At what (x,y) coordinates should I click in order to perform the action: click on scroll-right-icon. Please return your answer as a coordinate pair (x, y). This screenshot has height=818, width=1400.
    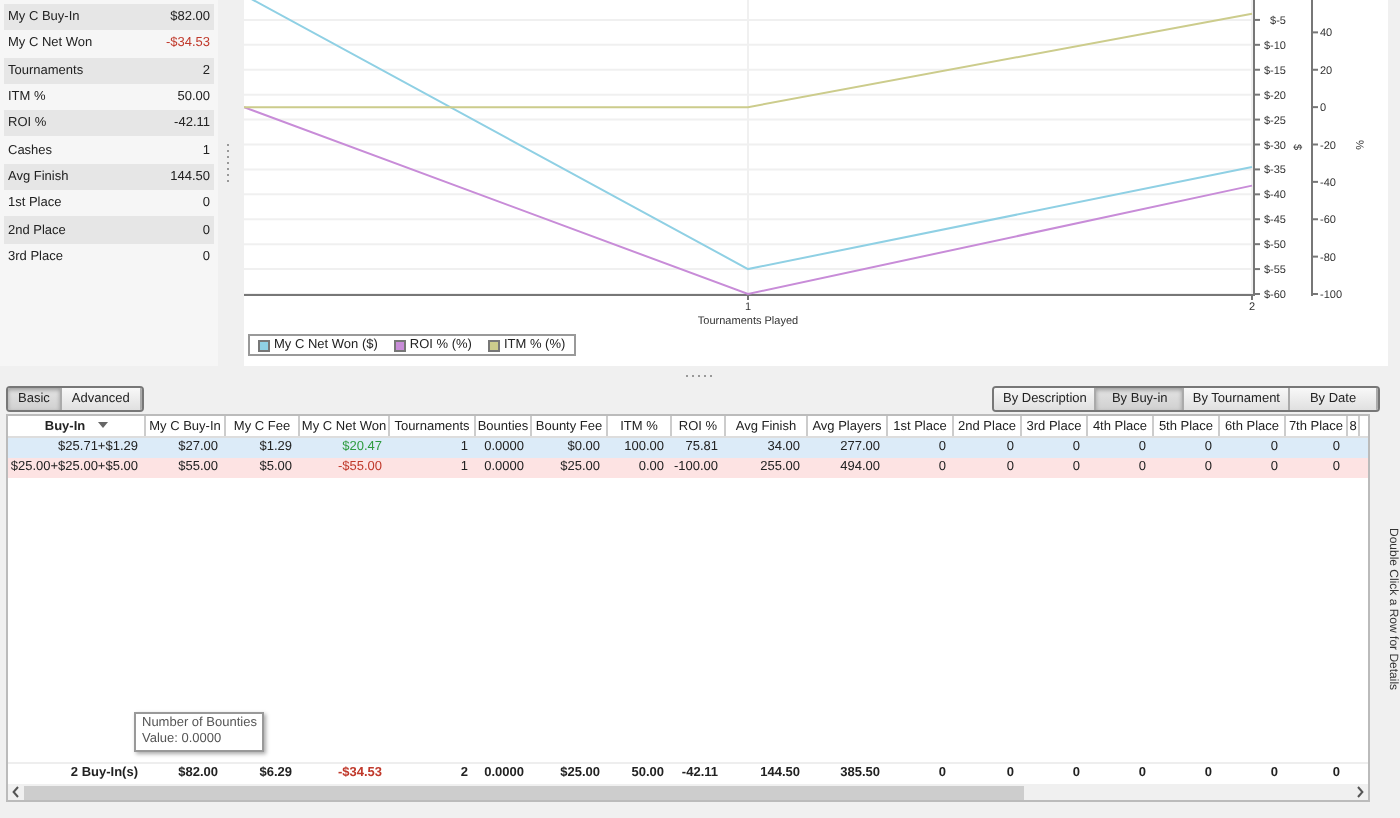
    Looking at the image, I should click on (1360, 792).